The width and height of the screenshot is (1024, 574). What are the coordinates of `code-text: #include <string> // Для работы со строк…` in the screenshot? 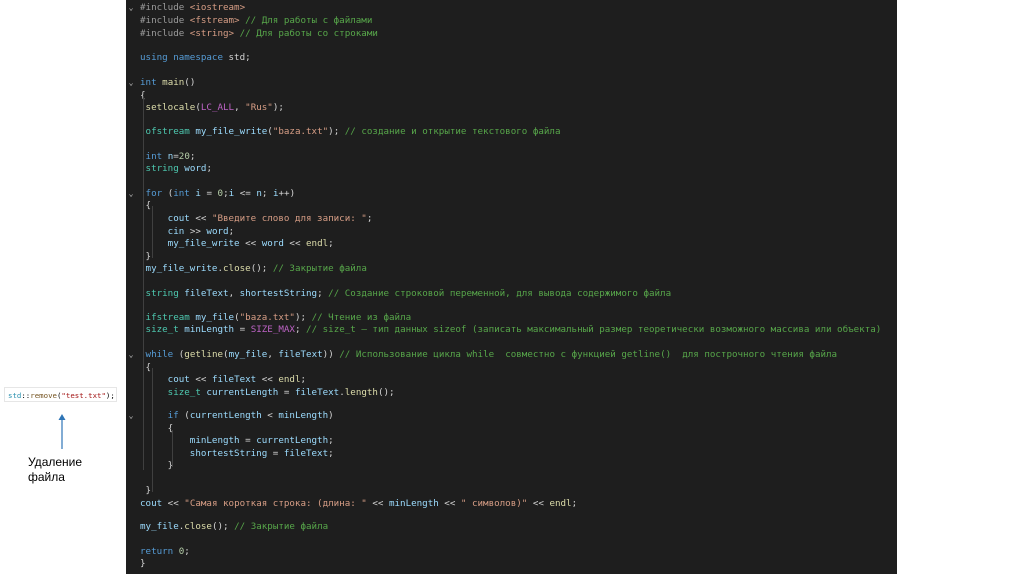 It's located at (259, 33).